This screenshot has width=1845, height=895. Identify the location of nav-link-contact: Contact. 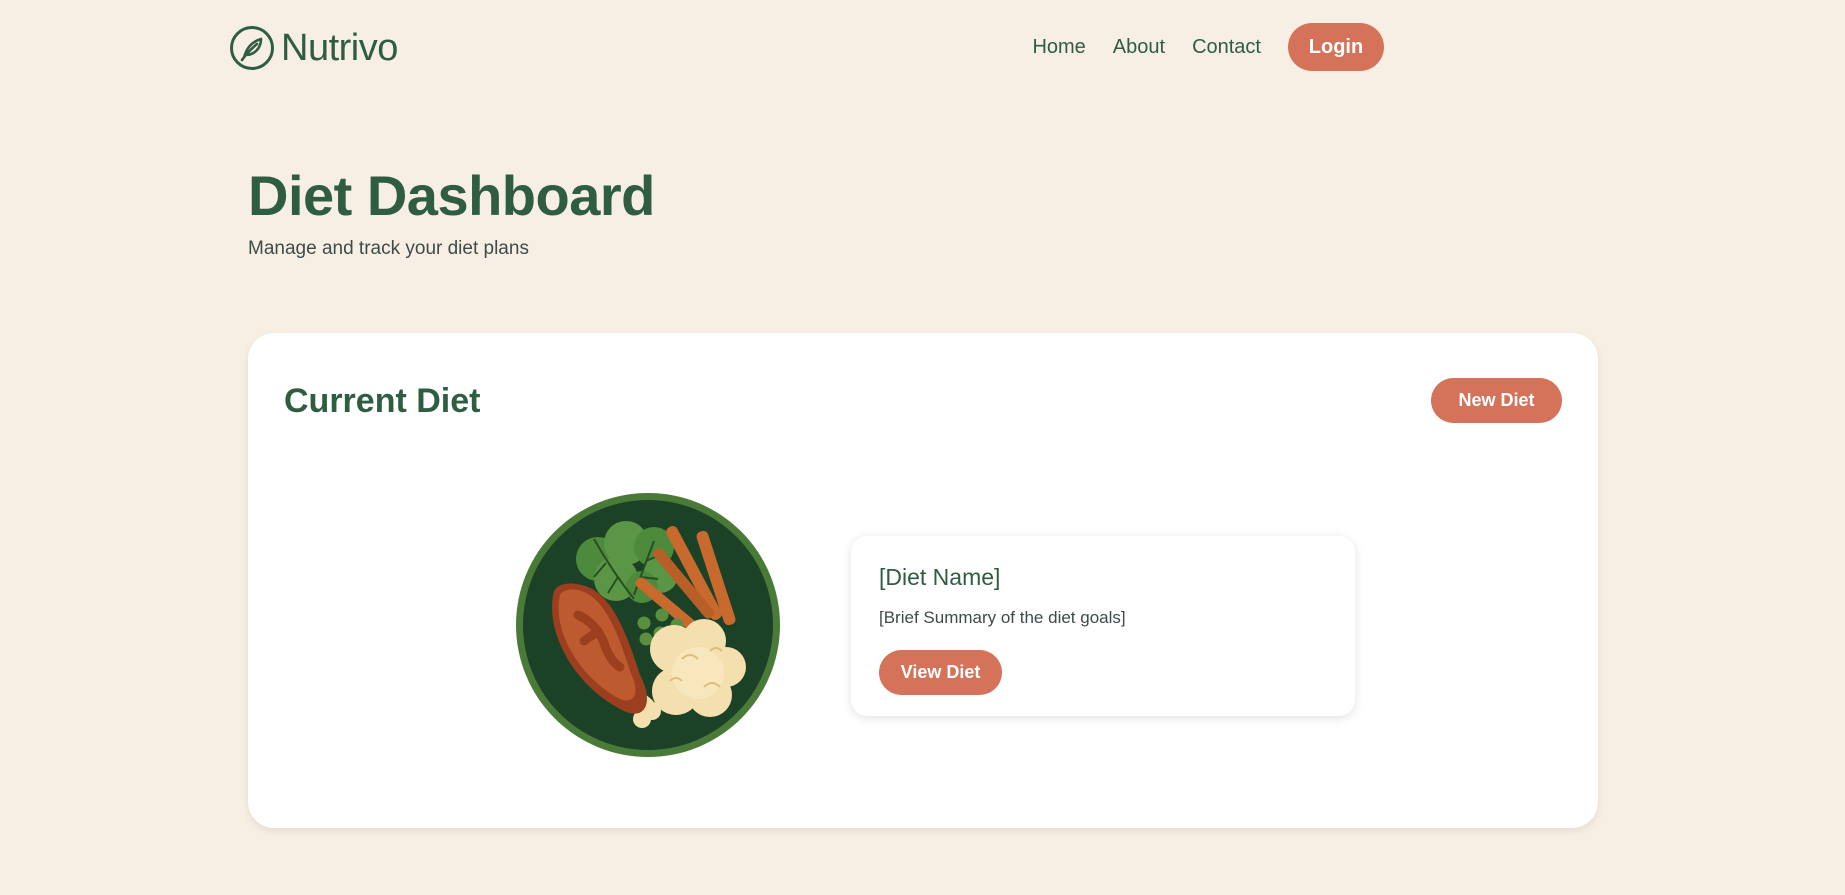
(1226, 47).